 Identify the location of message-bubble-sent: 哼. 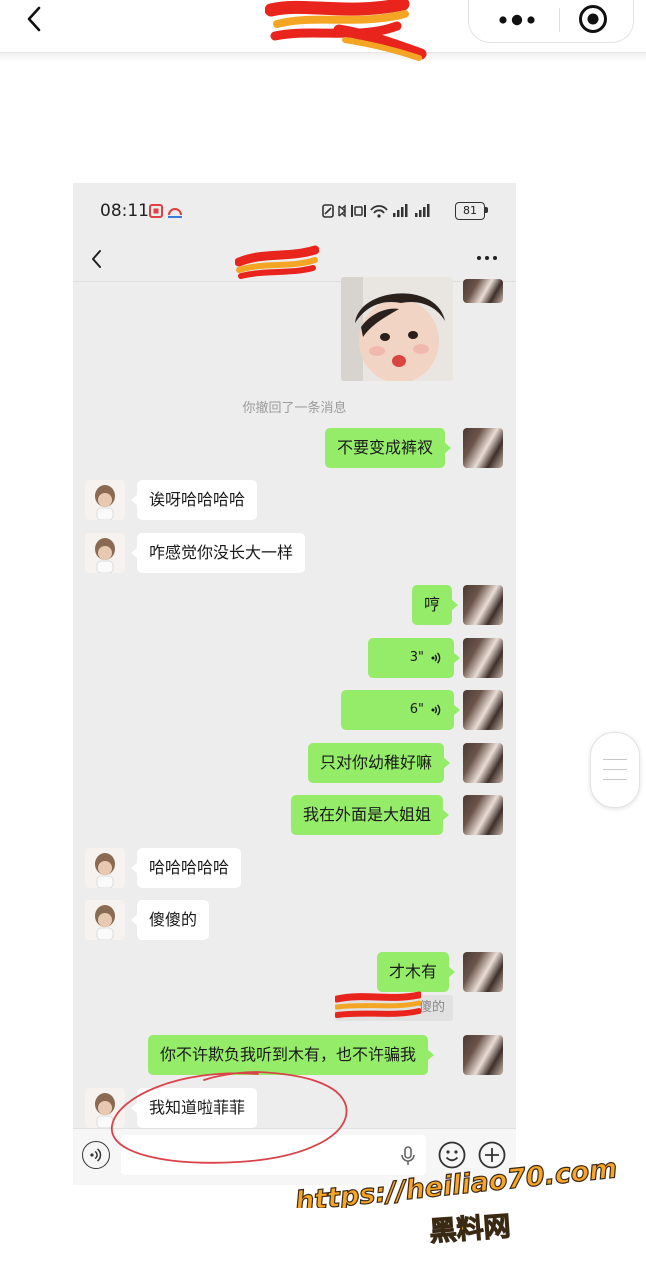
(435, 605).